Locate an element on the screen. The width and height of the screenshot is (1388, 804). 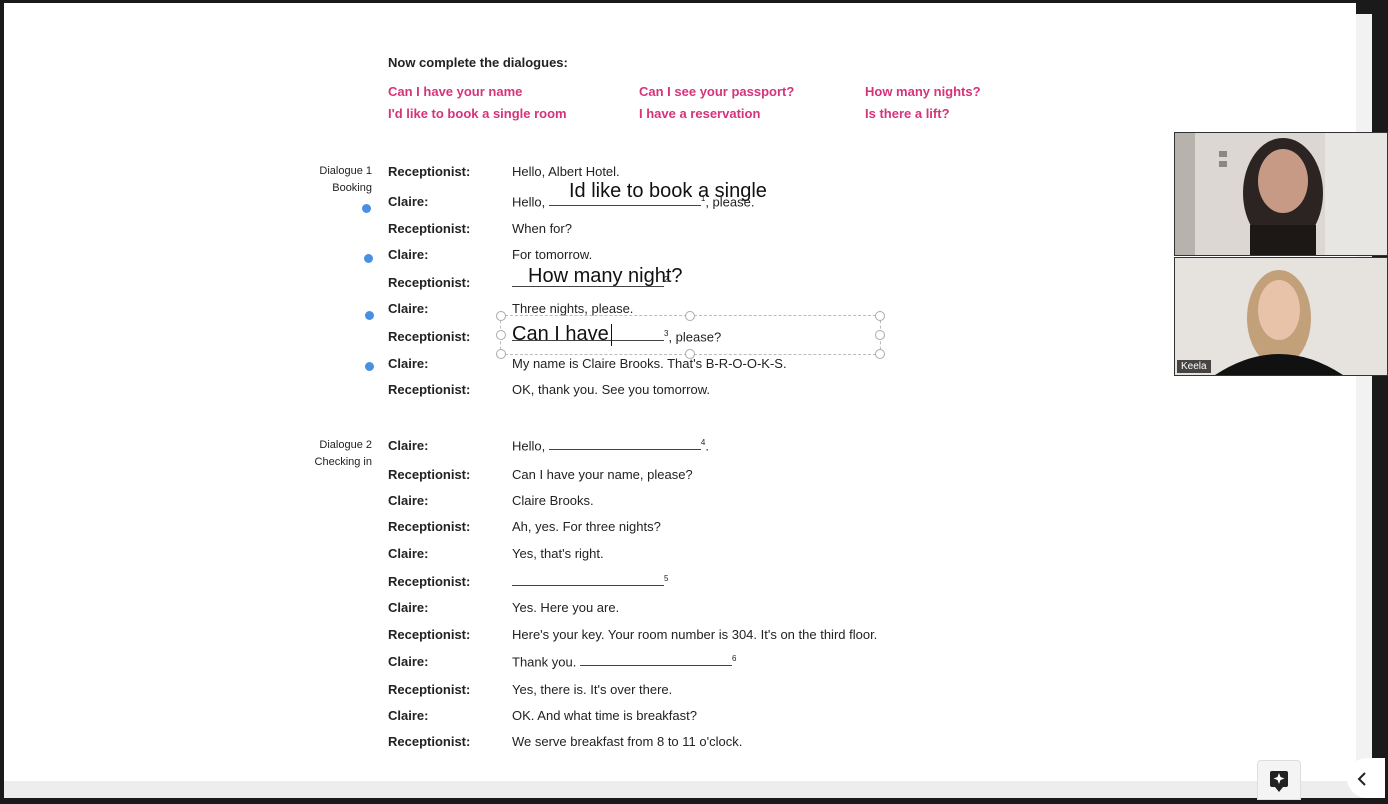
note-icon is located at coordinates (1279, 781).